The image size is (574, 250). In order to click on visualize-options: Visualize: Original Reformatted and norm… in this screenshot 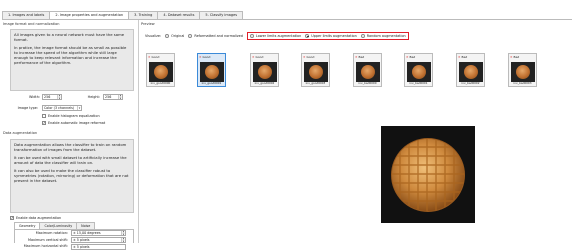, I will do `click(277, 36)`.